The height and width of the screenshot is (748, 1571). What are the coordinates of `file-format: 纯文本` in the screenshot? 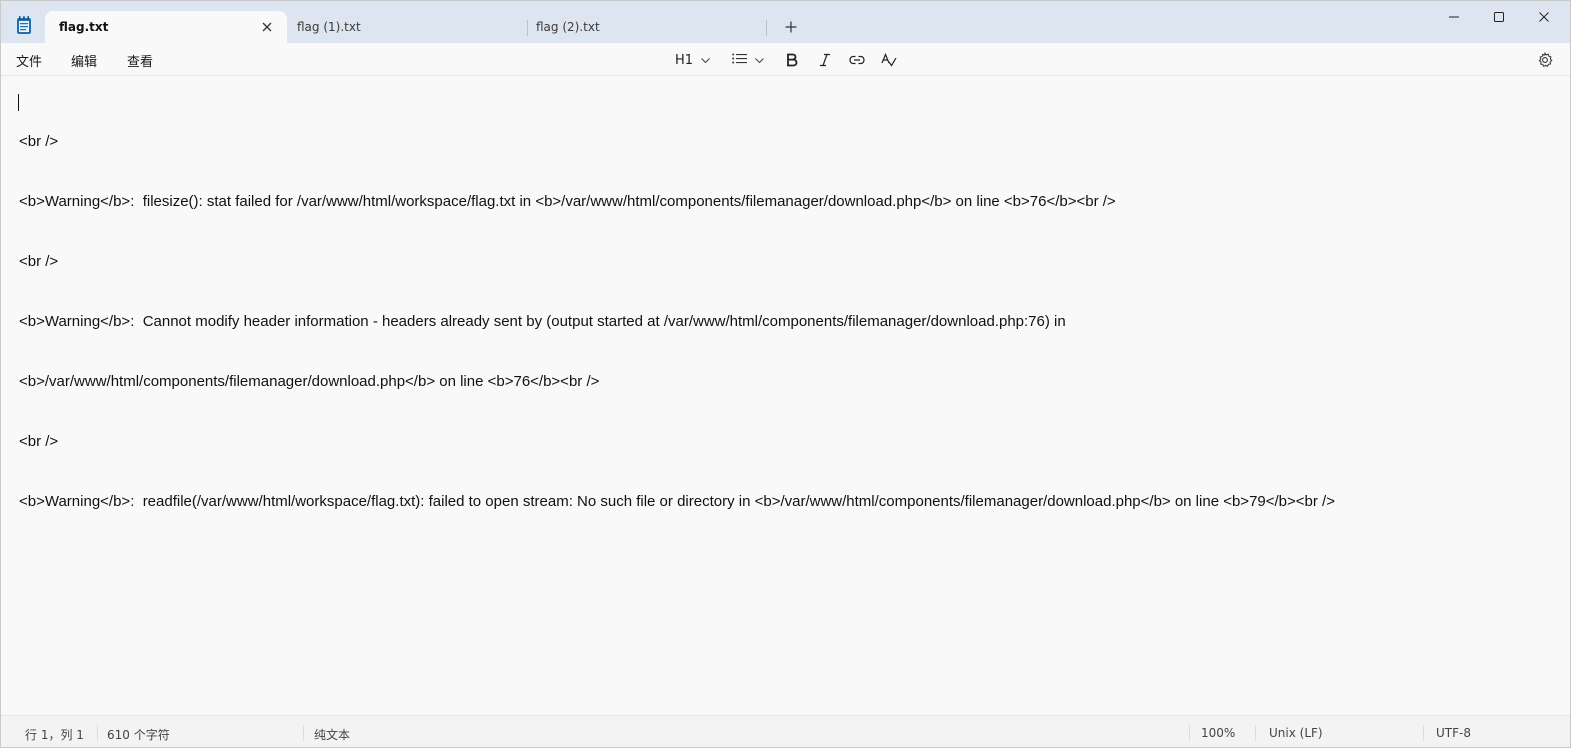 It's located at (332, 734).